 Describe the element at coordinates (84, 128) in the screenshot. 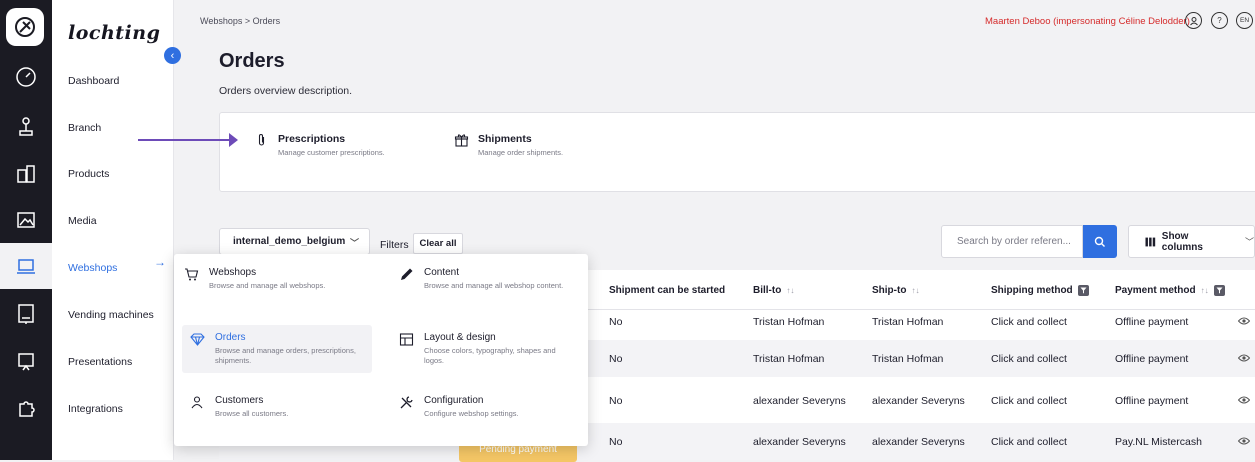

I see `sidebar-item-branch: Branch` at that location.